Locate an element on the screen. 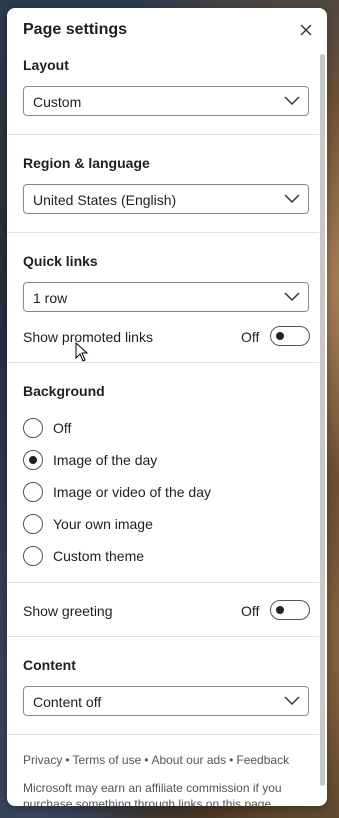 The height and width of the screenshot is (818, 339). radio-label: Custom theme is located at coordinates (99, 556).